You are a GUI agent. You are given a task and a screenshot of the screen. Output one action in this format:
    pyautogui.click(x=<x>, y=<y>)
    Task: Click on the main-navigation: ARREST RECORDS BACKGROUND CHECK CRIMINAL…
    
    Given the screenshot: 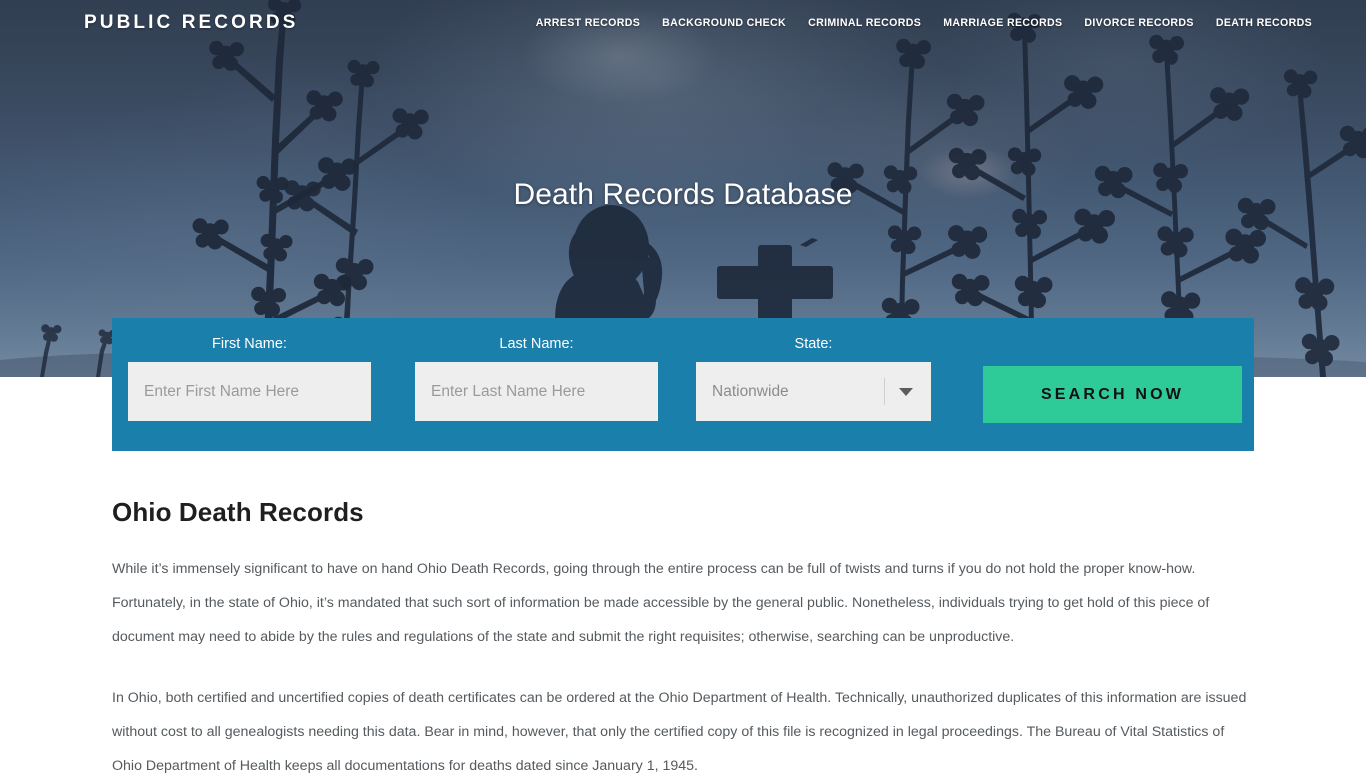 What is the action you would take?
    pyautogui.click(x=924, y=23)
    